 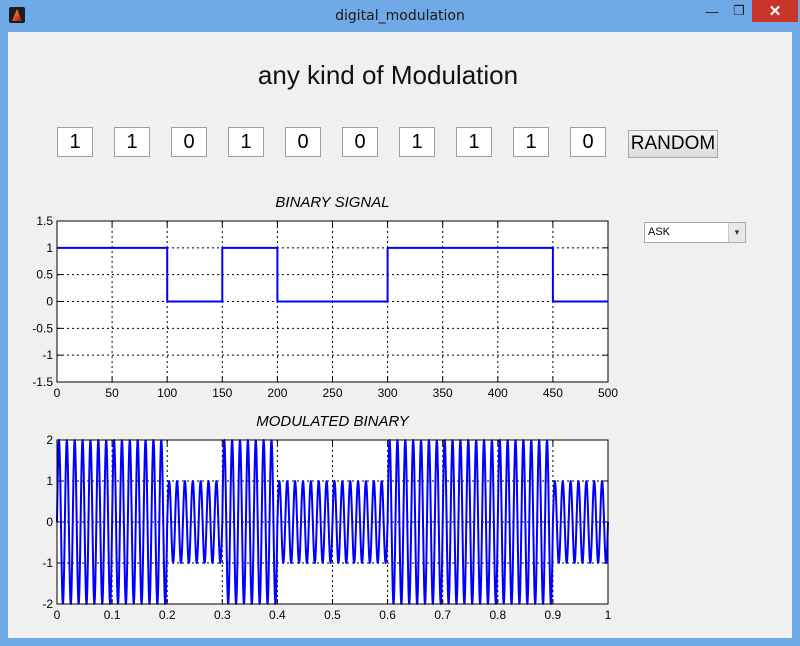 What do you see at coordinates (442, 615) in the screenshot?
I see `modulated-x-tick-label: 0.7` at bounding box center [442, 615].